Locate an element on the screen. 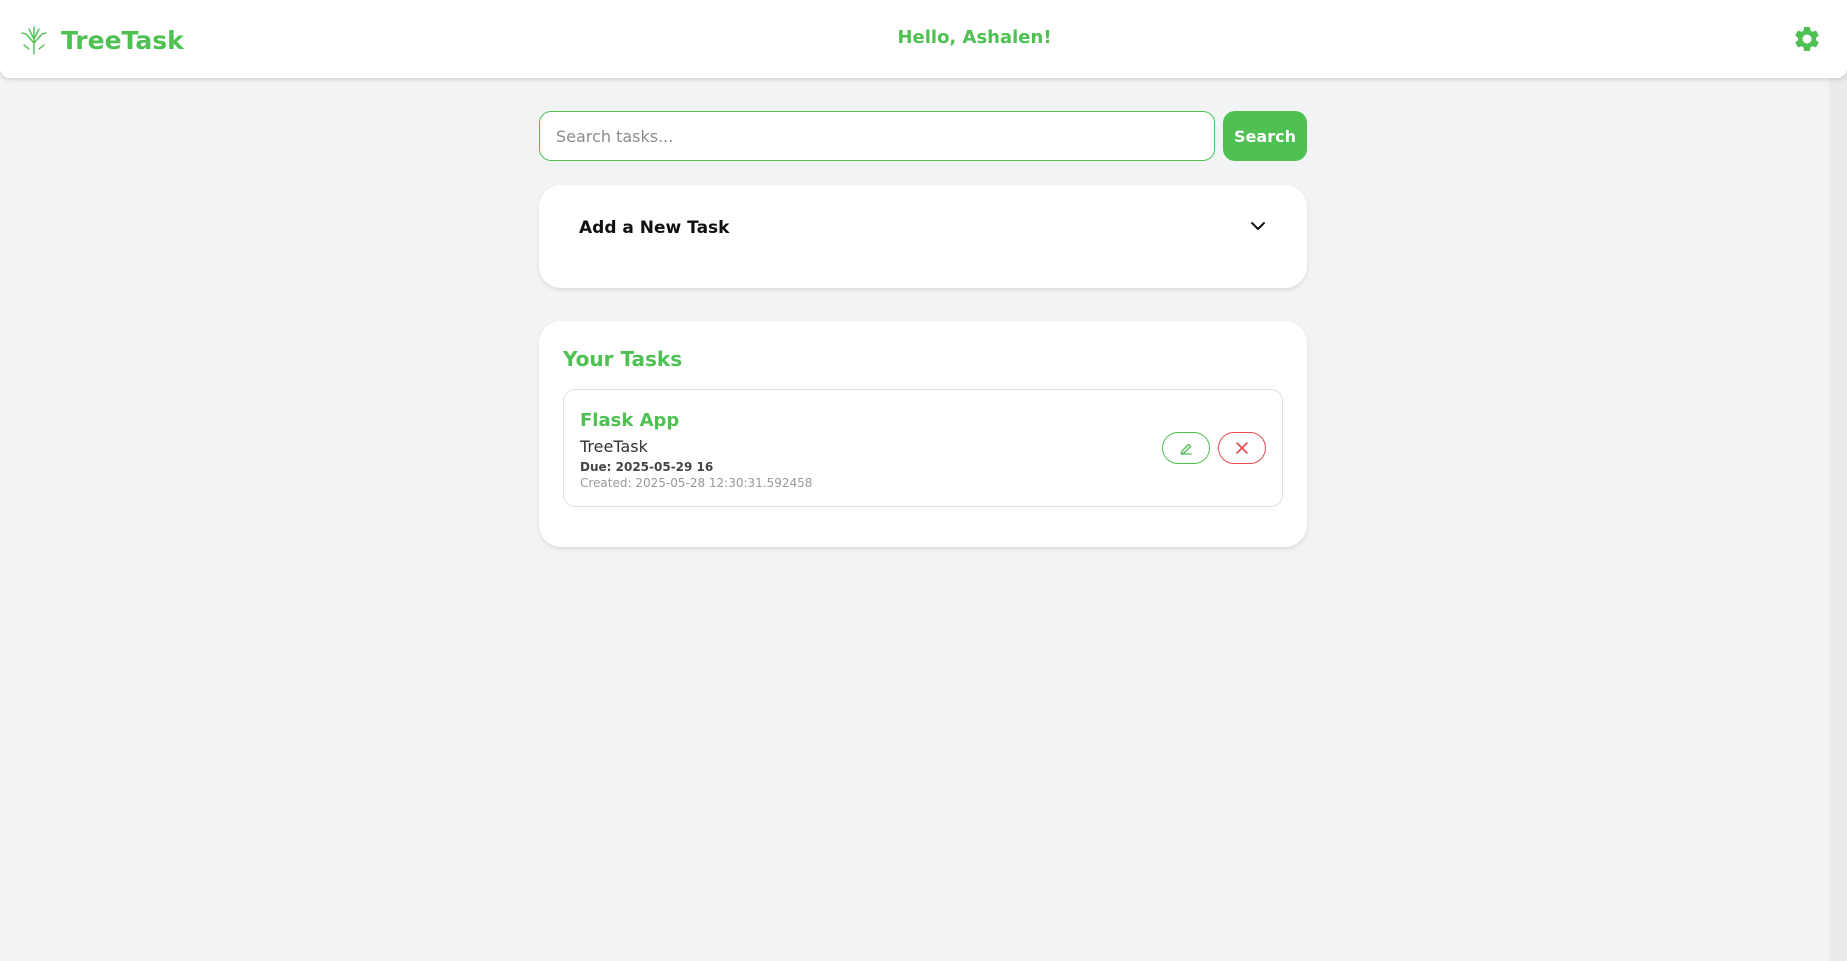  delete-task-button is located at coordinates (1242, 448).